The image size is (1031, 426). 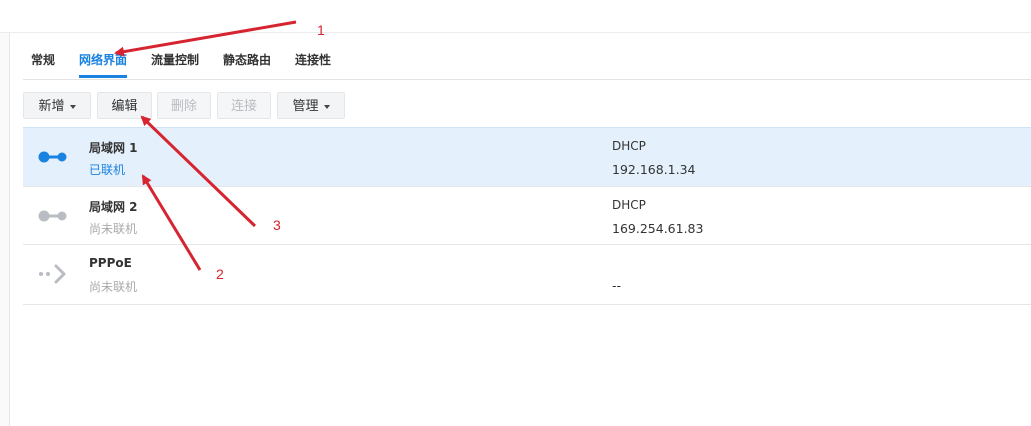 What do you see at coordinates (5, 229) in the screenshot?
I see `left-panel-edge` at bounding box center [5, 229].